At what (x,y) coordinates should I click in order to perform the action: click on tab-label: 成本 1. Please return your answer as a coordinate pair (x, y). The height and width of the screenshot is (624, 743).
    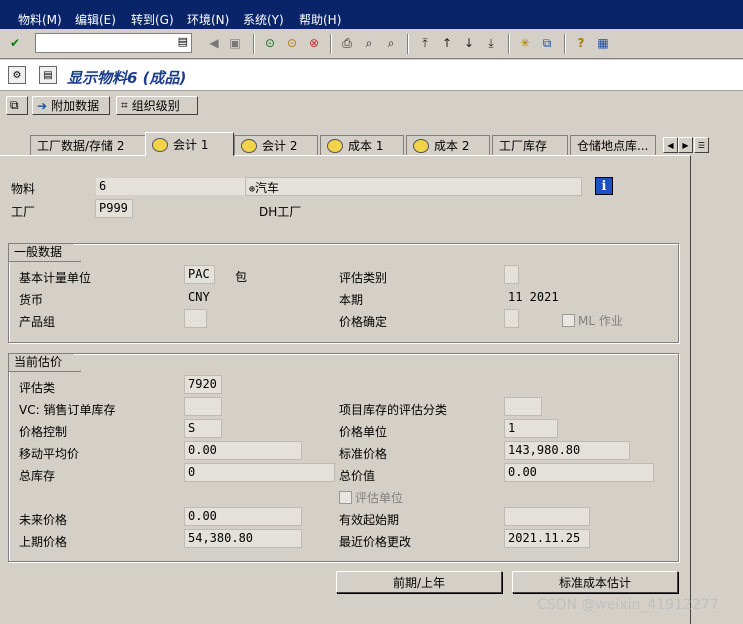
    Looking at the image, I should click on (366, 146).